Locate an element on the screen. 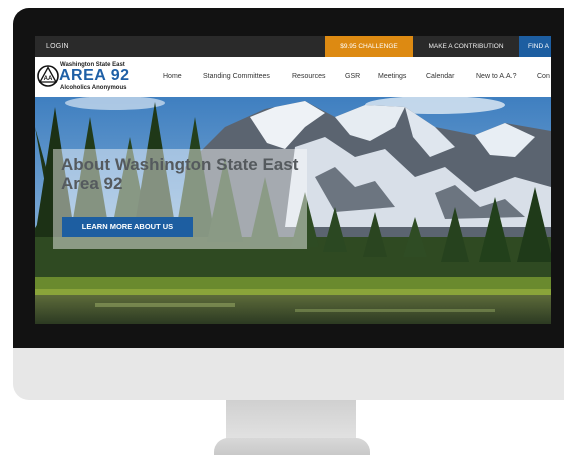 Image resolution: width=564 pixels, height=455 pixels. nav-gsr: GSR is located at coordinates (352, 77).